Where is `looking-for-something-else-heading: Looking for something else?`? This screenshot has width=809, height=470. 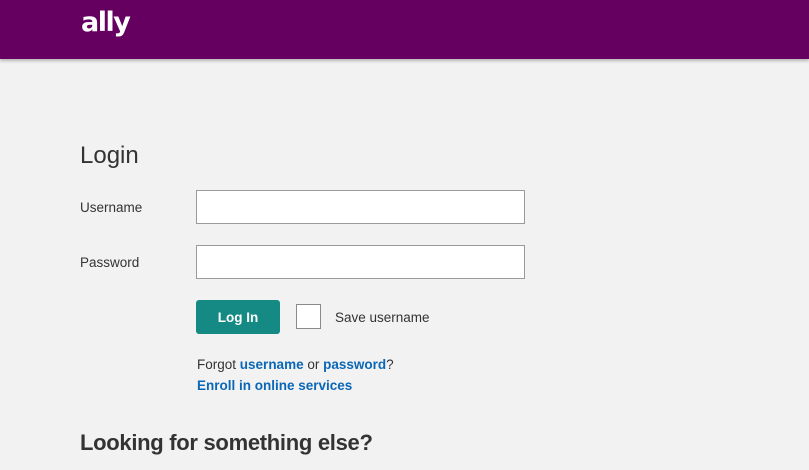
looking-for-something-else-heading: Looking for something else? is located at coordinates (226, 442).